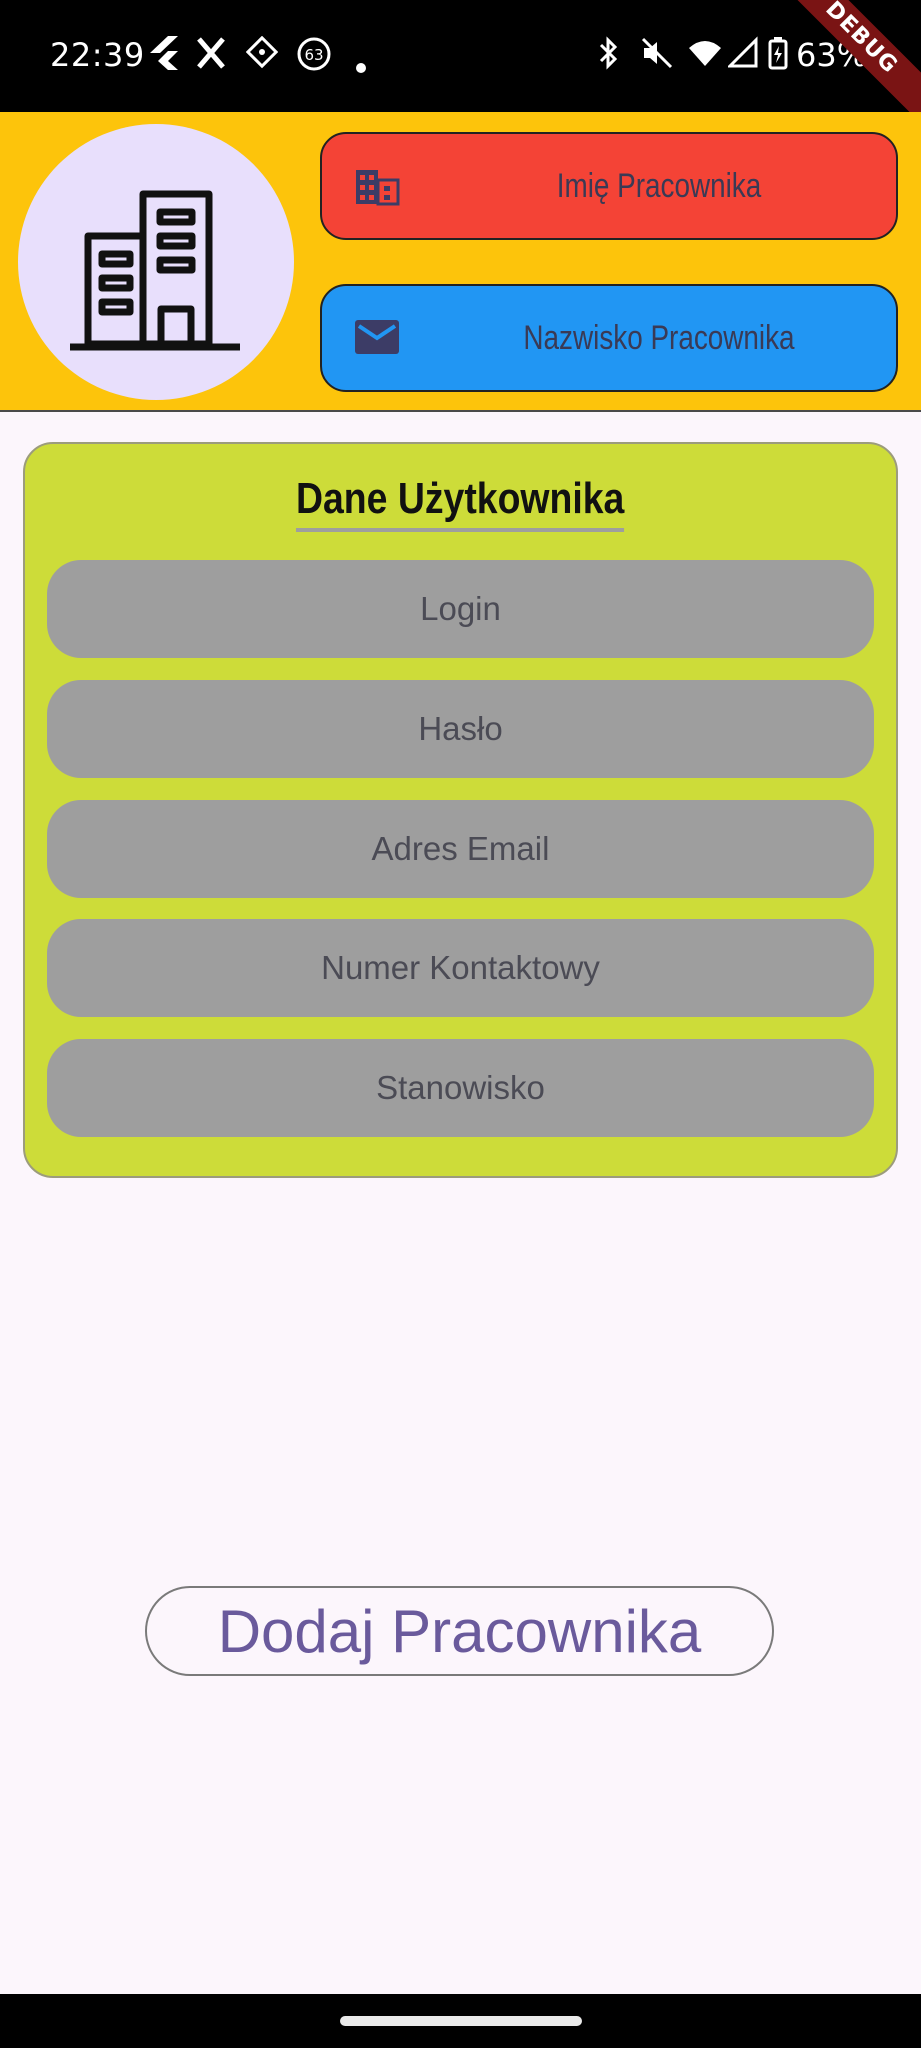 This screenshot has height=2048, width=921. What do you see at coordinates (377, 188) in the screenshot?
I see `business-icon` at bounding box center [377, 188].